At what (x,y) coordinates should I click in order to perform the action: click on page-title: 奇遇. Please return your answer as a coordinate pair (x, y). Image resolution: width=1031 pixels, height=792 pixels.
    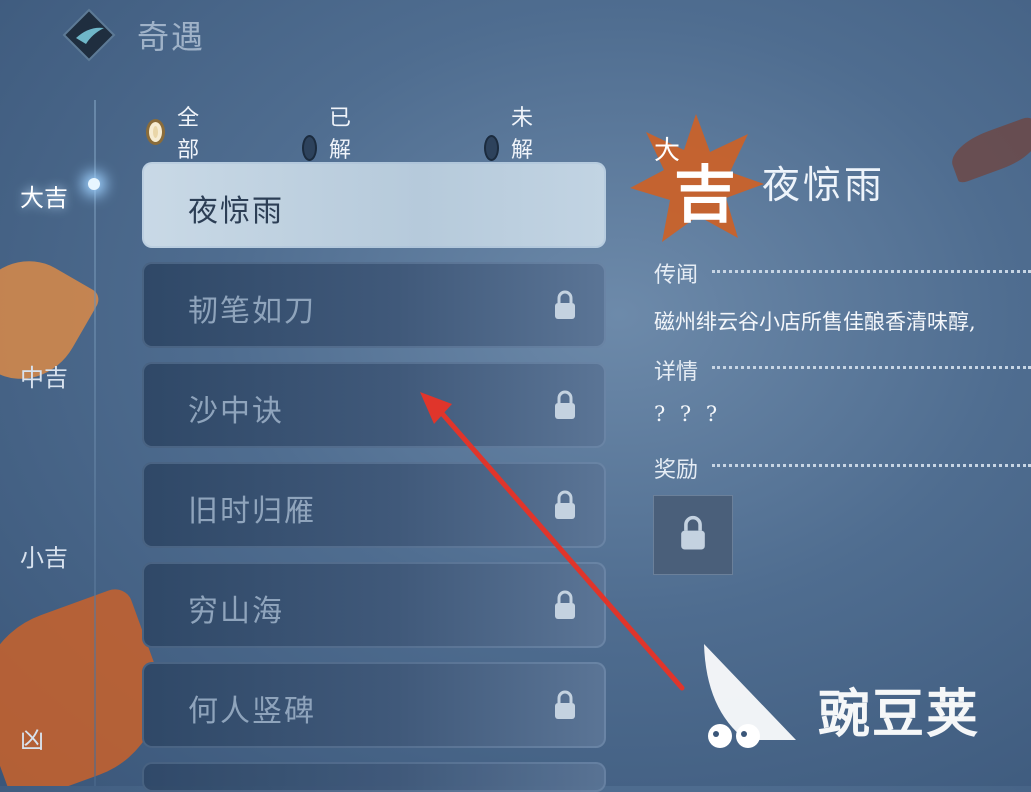
    Looking at the image, I should click on (171, 37).